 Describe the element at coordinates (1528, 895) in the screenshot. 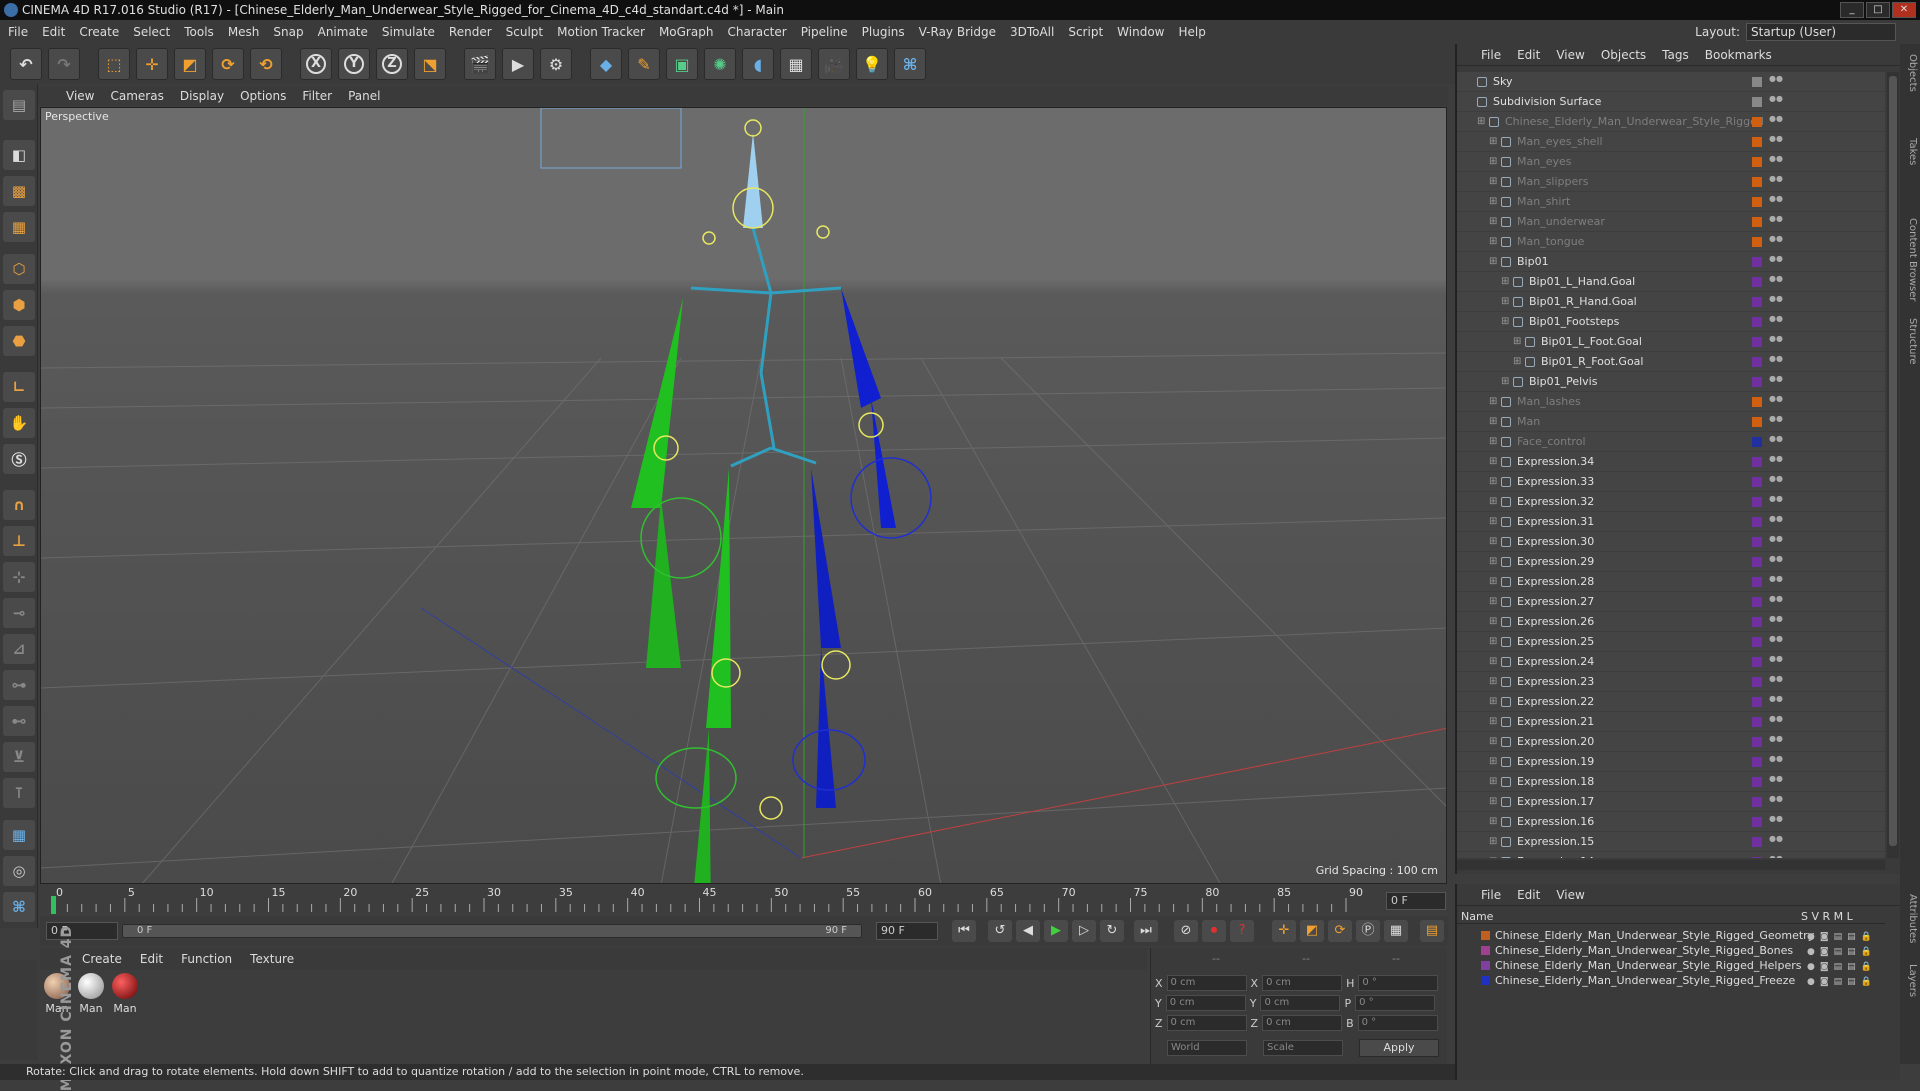

I see `layer-menu-edit: Edit` at that location.